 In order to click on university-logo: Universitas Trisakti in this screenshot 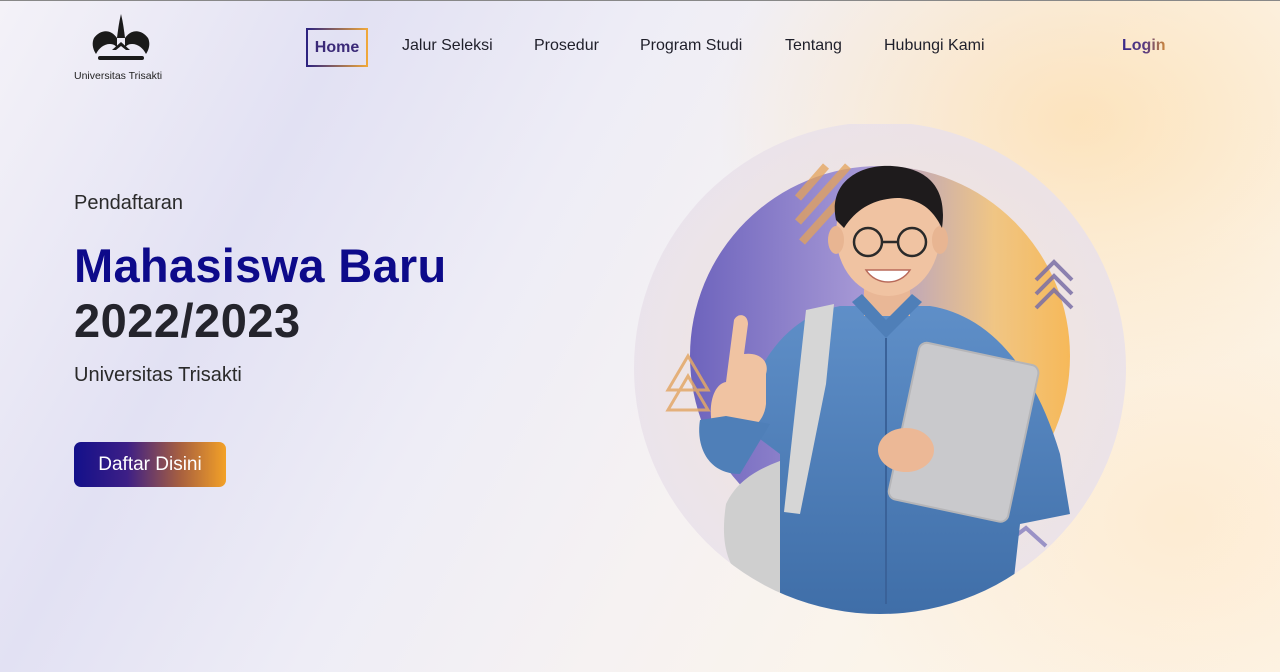, I will do `click(122, 48)`.